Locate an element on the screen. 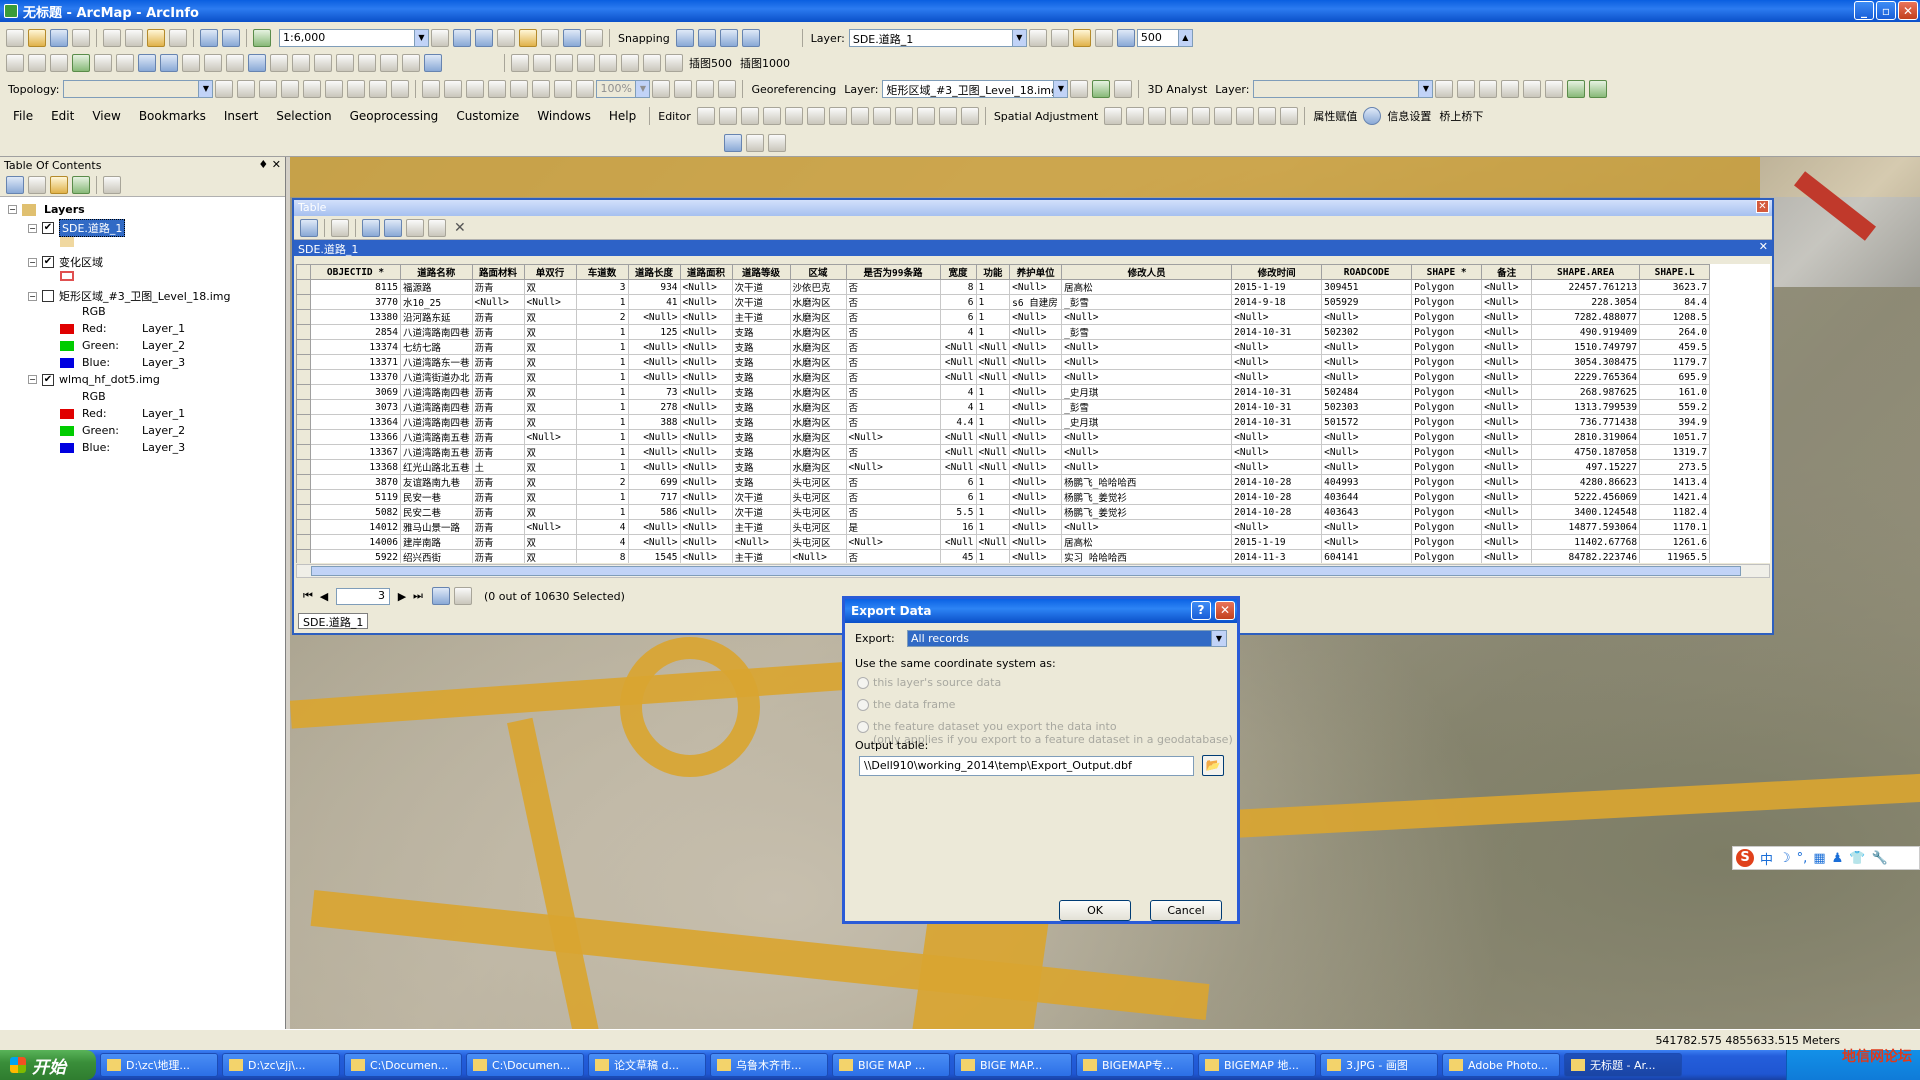 The image size is (1920, 1080). next-record-icon: ▶ is located at coordinates (402, 596).